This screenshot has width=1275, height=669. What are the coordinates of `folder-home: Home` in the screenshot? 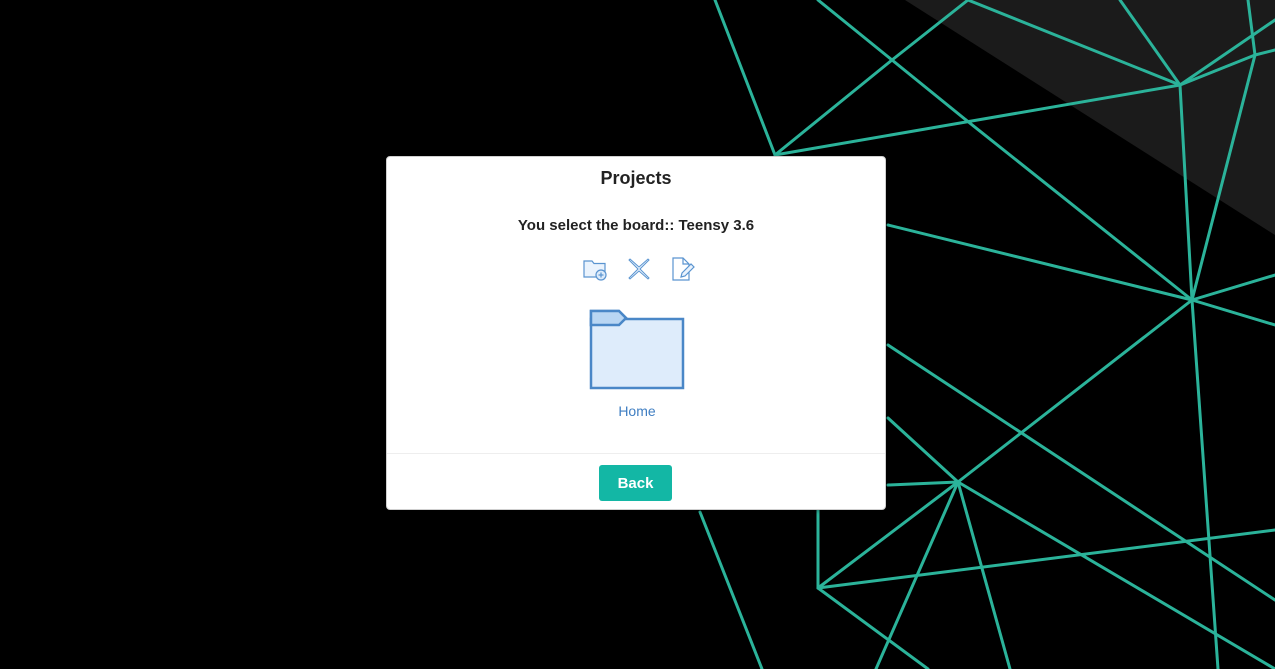 It's located at (637, 365).